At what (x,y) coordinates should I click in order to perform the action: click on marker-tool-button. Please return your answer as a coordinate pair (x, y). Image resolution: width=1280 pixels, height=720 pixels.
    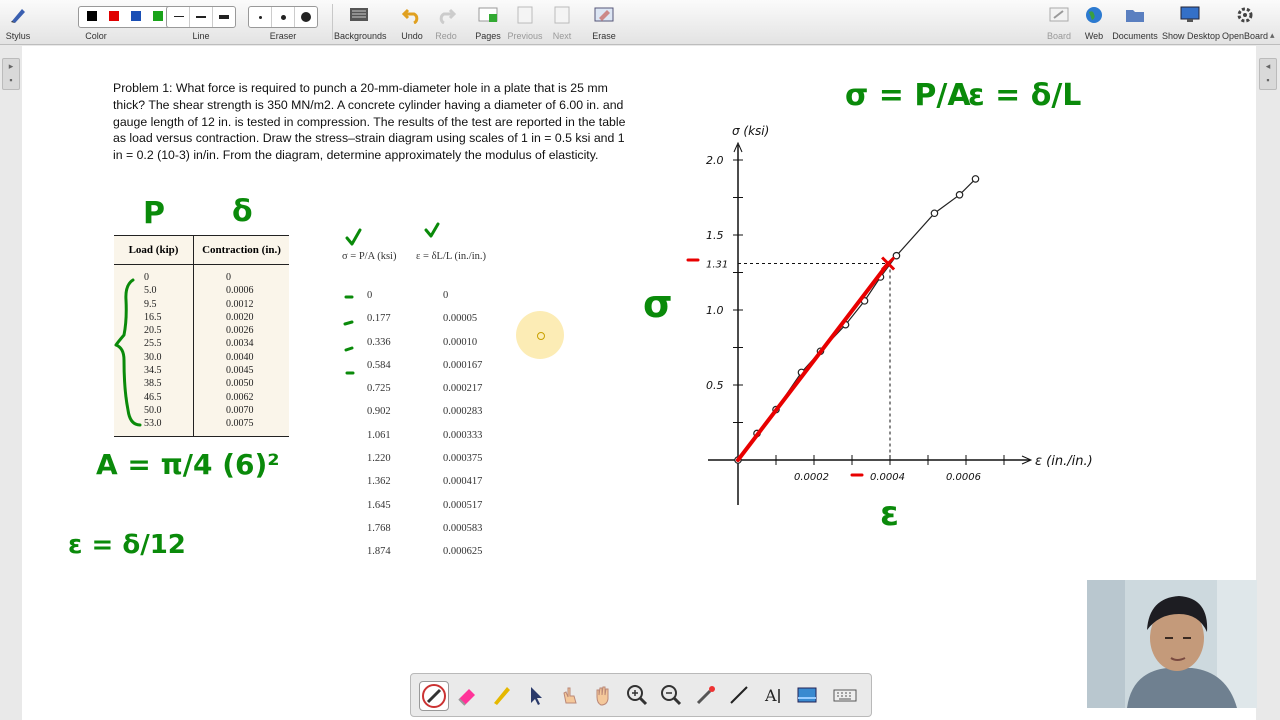
    Looking at the image, I should click on (501, 695).